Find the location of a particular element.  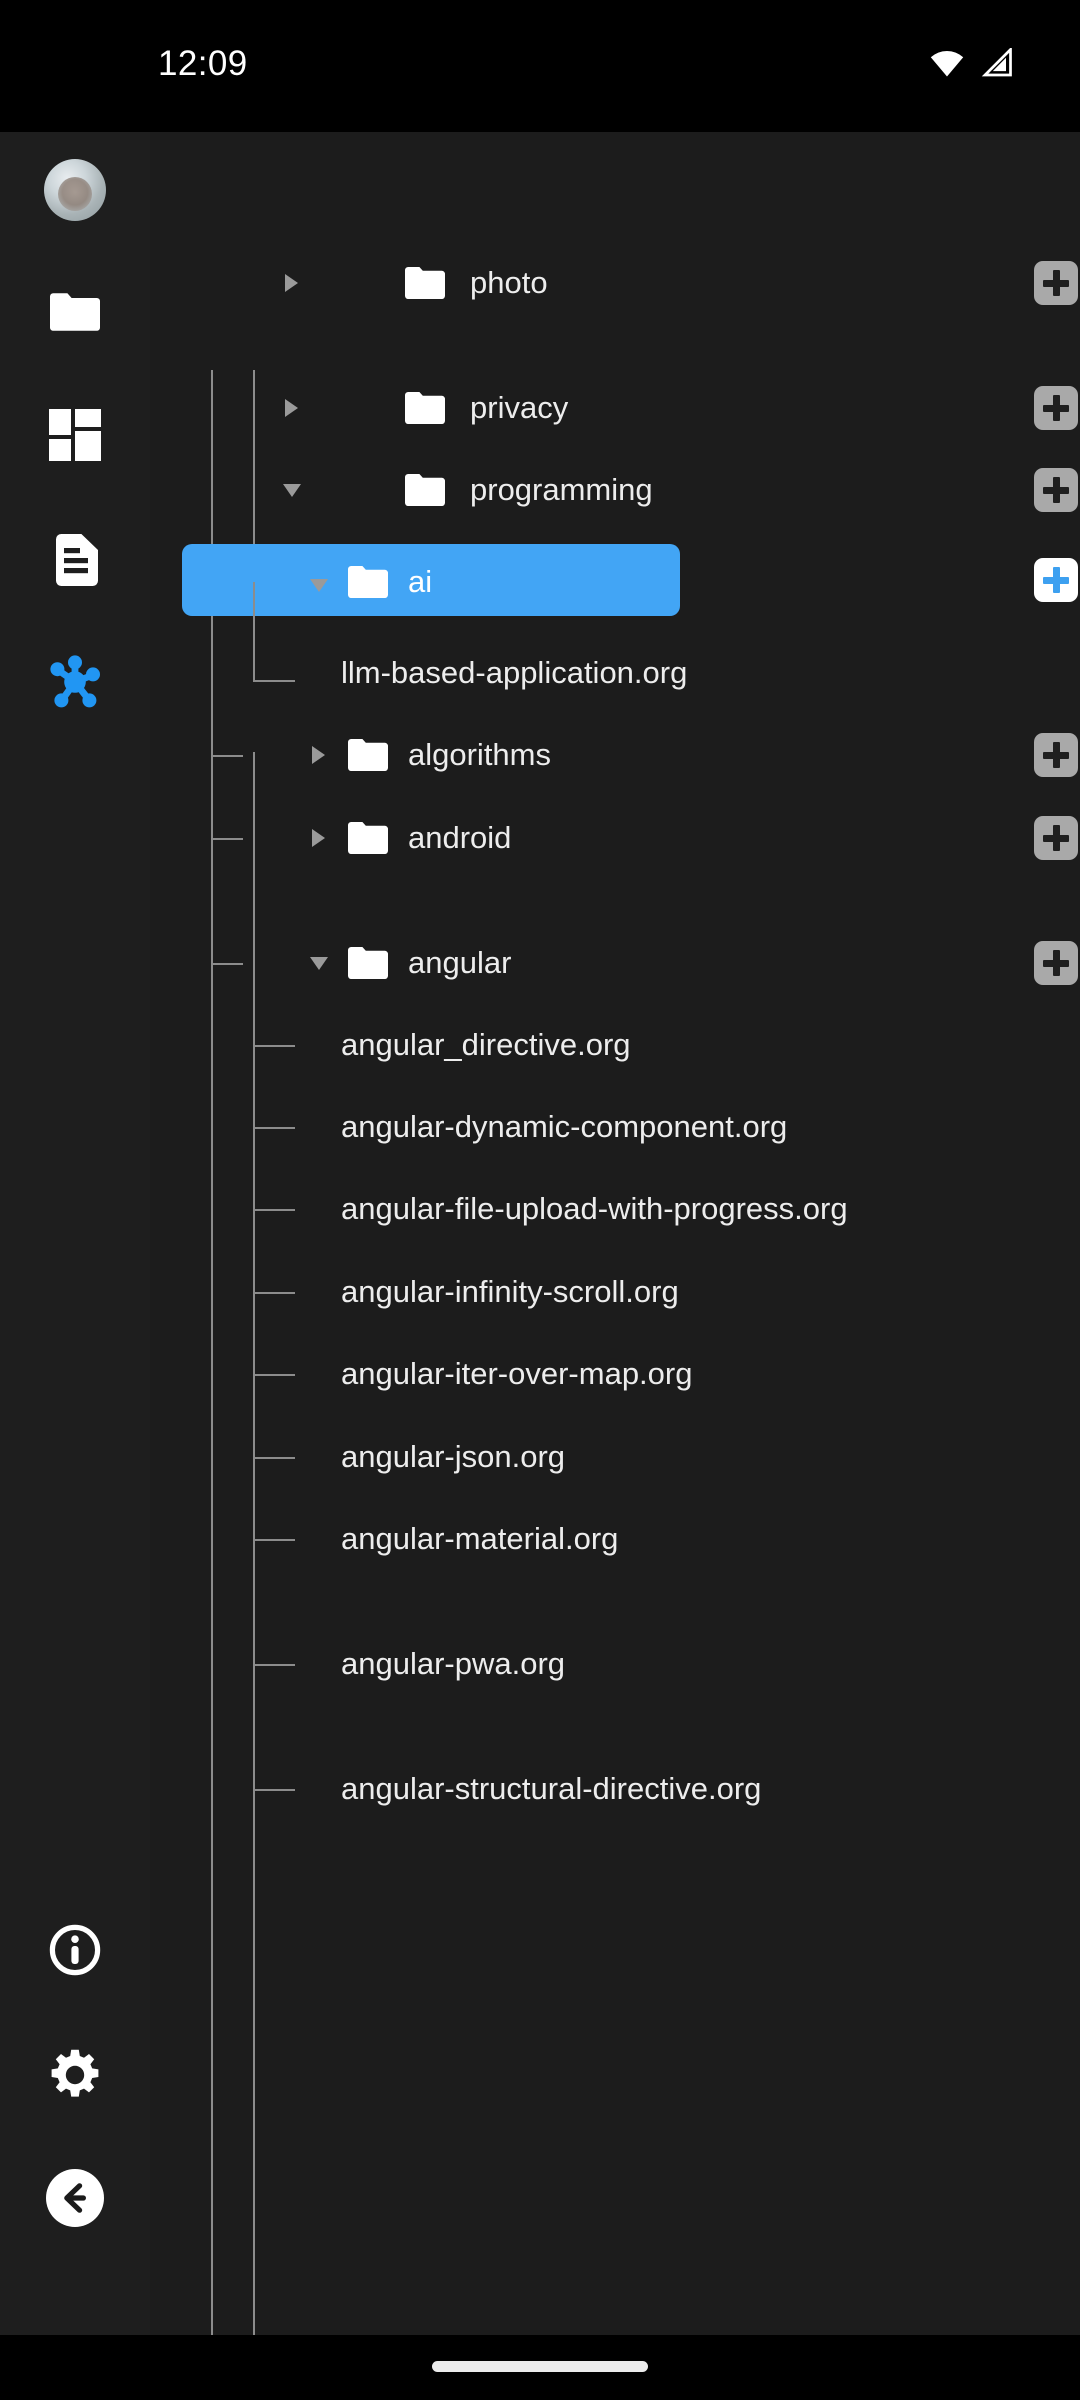

tree-row-file: angular-infinity-scroll.org is located at coordinates (615, 1292).